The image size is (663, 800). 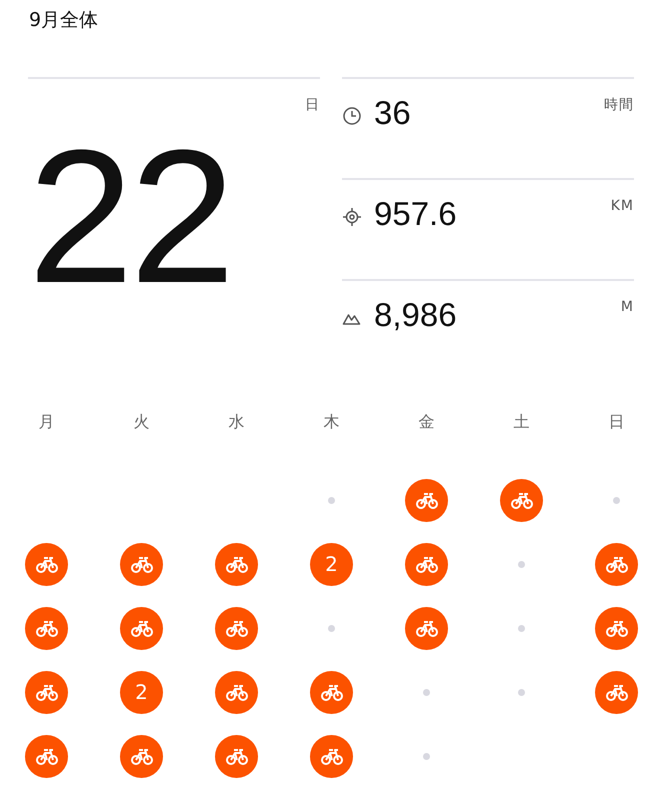 I want to click on day-count: 22, so click(x=130, y=217).